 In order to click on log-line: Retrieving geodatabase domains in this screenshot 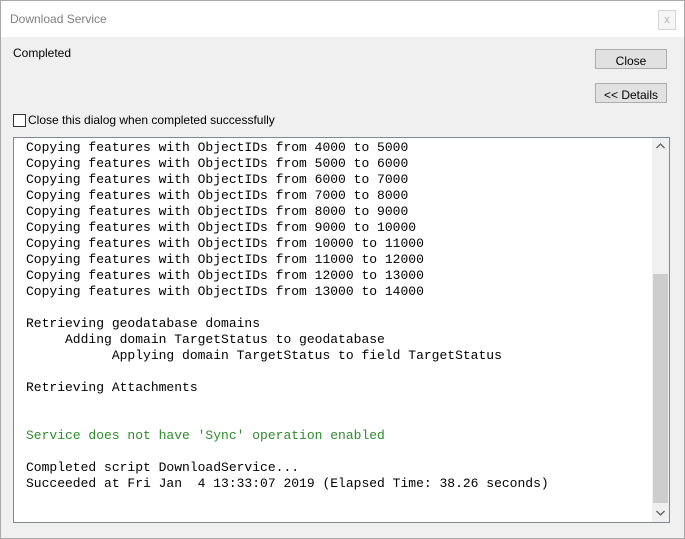, I will do `click(143, 323)`.